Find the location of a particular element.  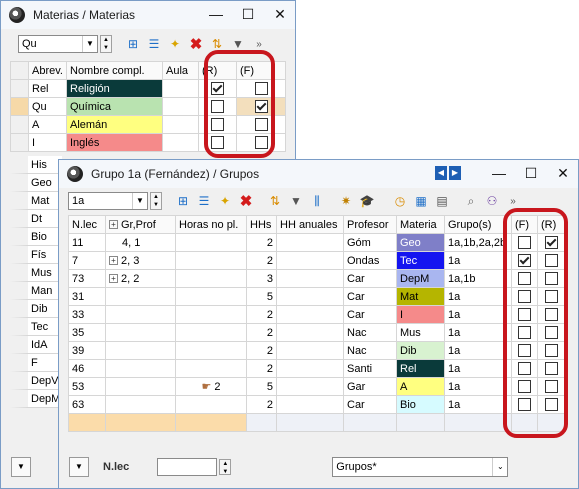

hhs-cell: 5 is located at coordinates (261, 386).